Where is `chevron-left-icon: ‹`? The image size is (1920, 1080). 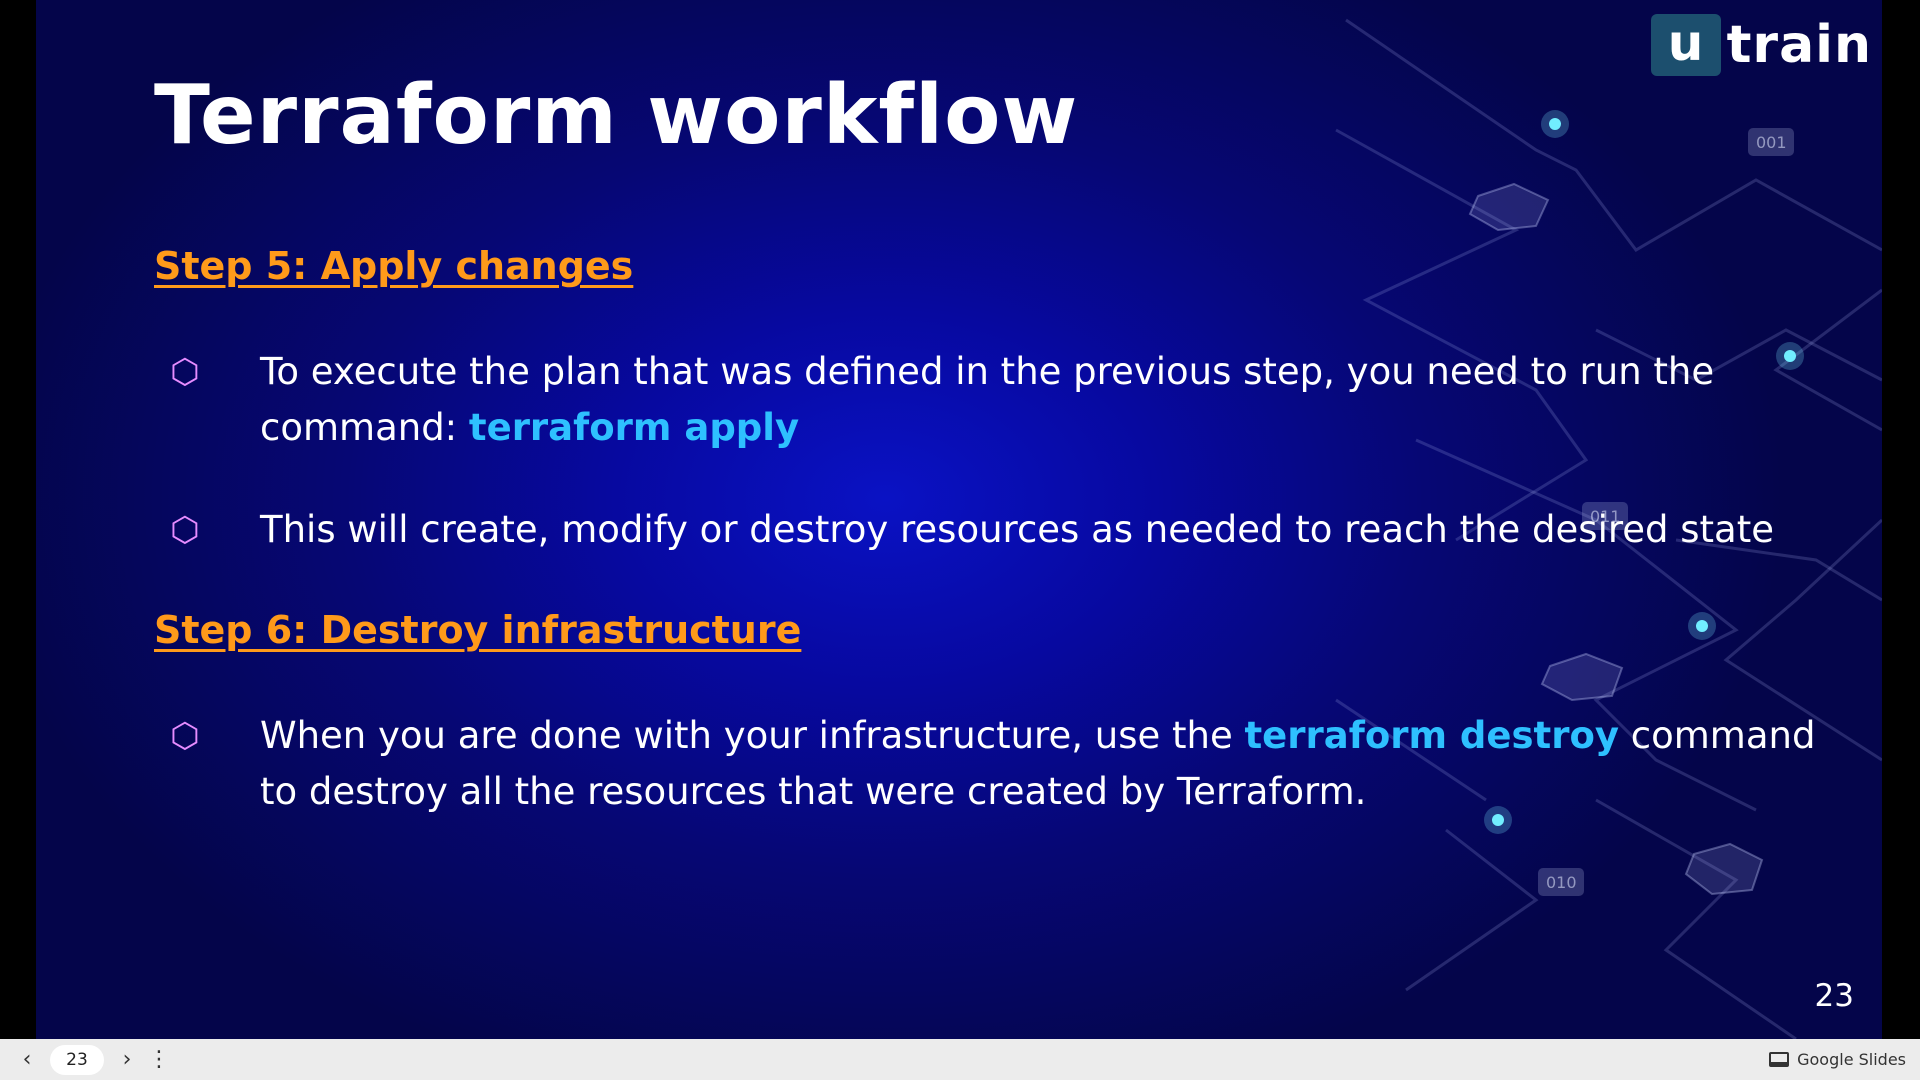
chevron-left-icon: ‹ is located at coordinates (27, 1059).